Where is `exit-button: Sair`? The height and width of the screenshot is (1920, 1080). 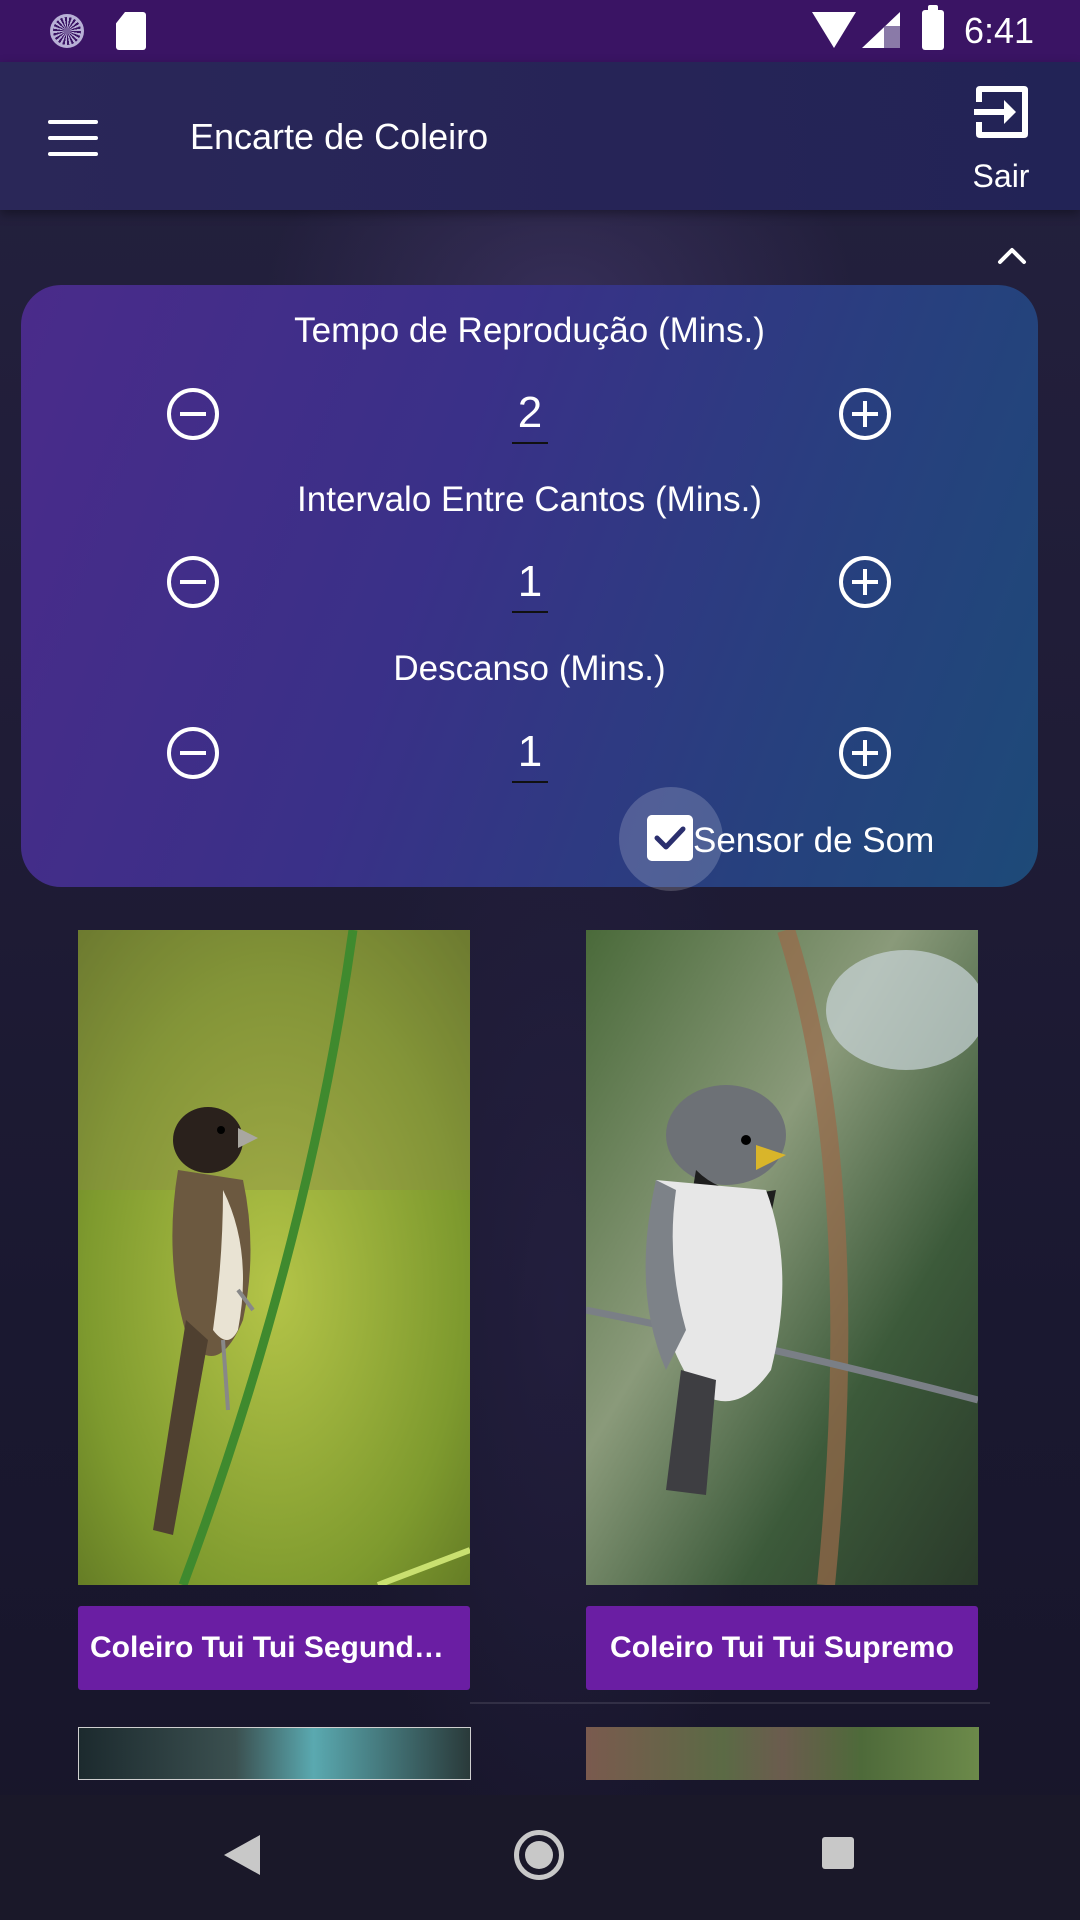
exit-button: Sair is located at coordinates (1000, 140).